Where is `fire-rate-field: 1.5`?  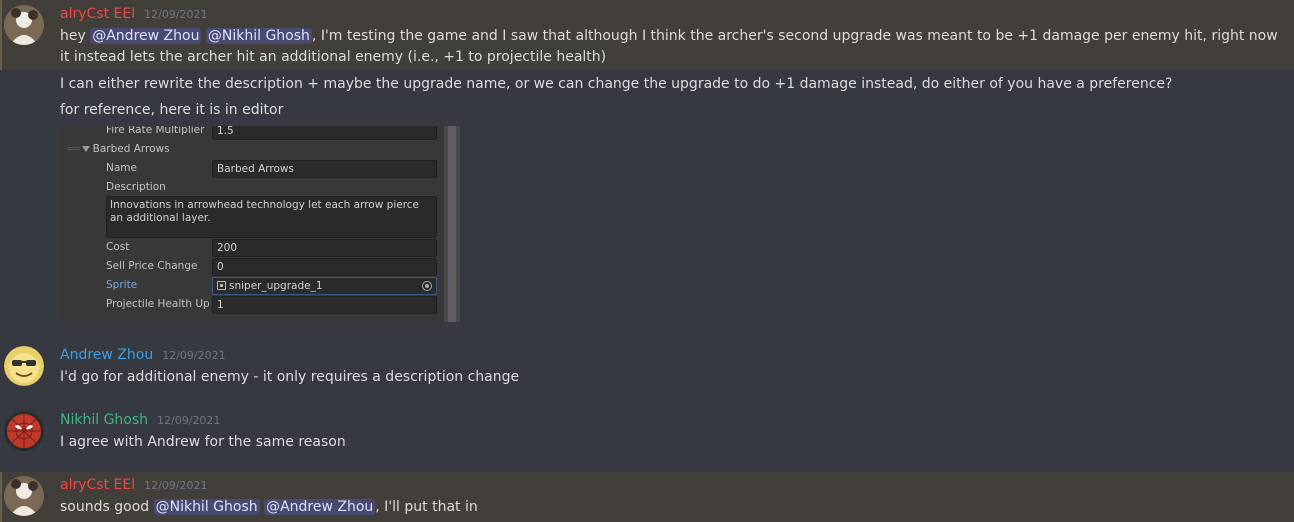 fire-rate-field: 1.5 is located at coordinates (324, 133).